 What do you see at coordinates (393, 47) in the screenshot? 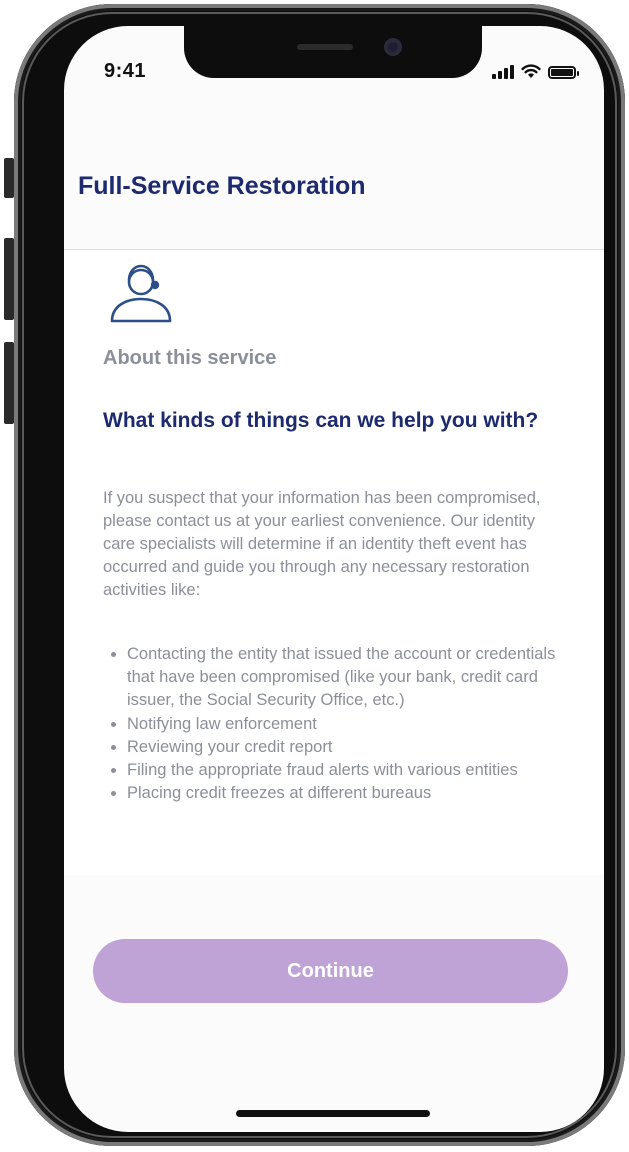
I see `front-camera` at bounding box center [393, 47].